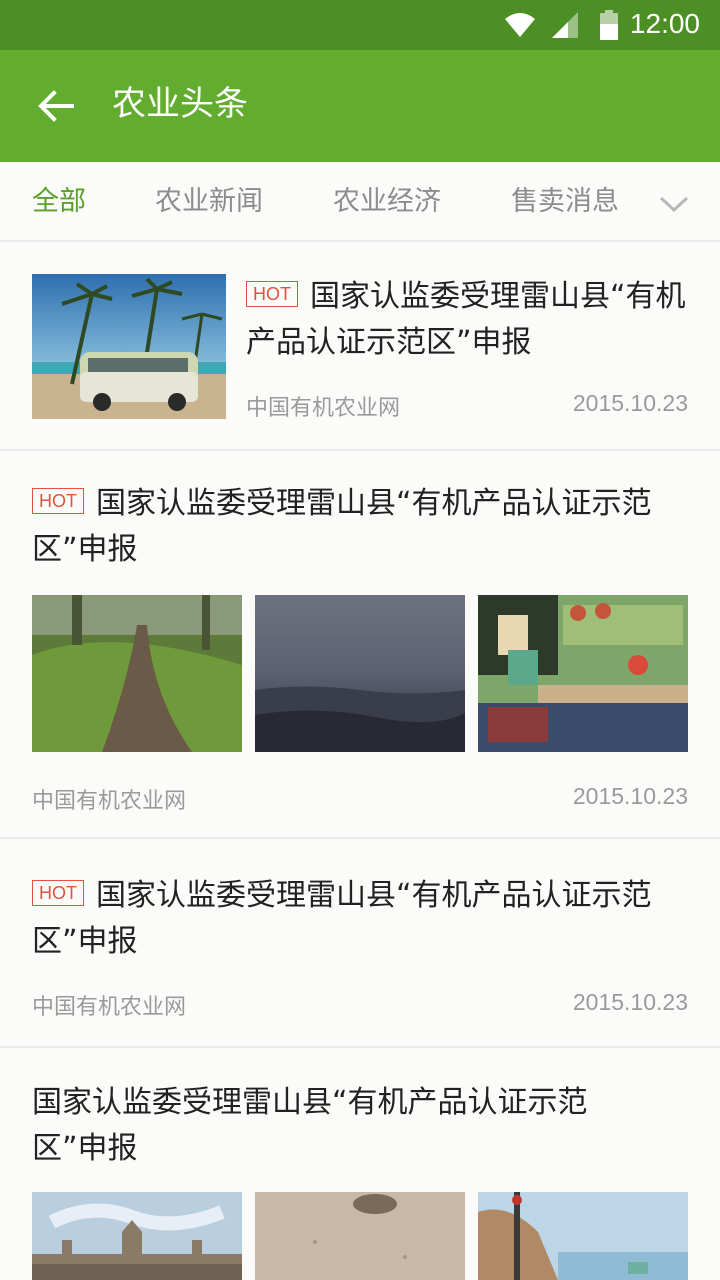  What do you see at coordinates (59, 202) in the screenshot?
I see `tab-all: 全部` at bounding box center [59, 202].